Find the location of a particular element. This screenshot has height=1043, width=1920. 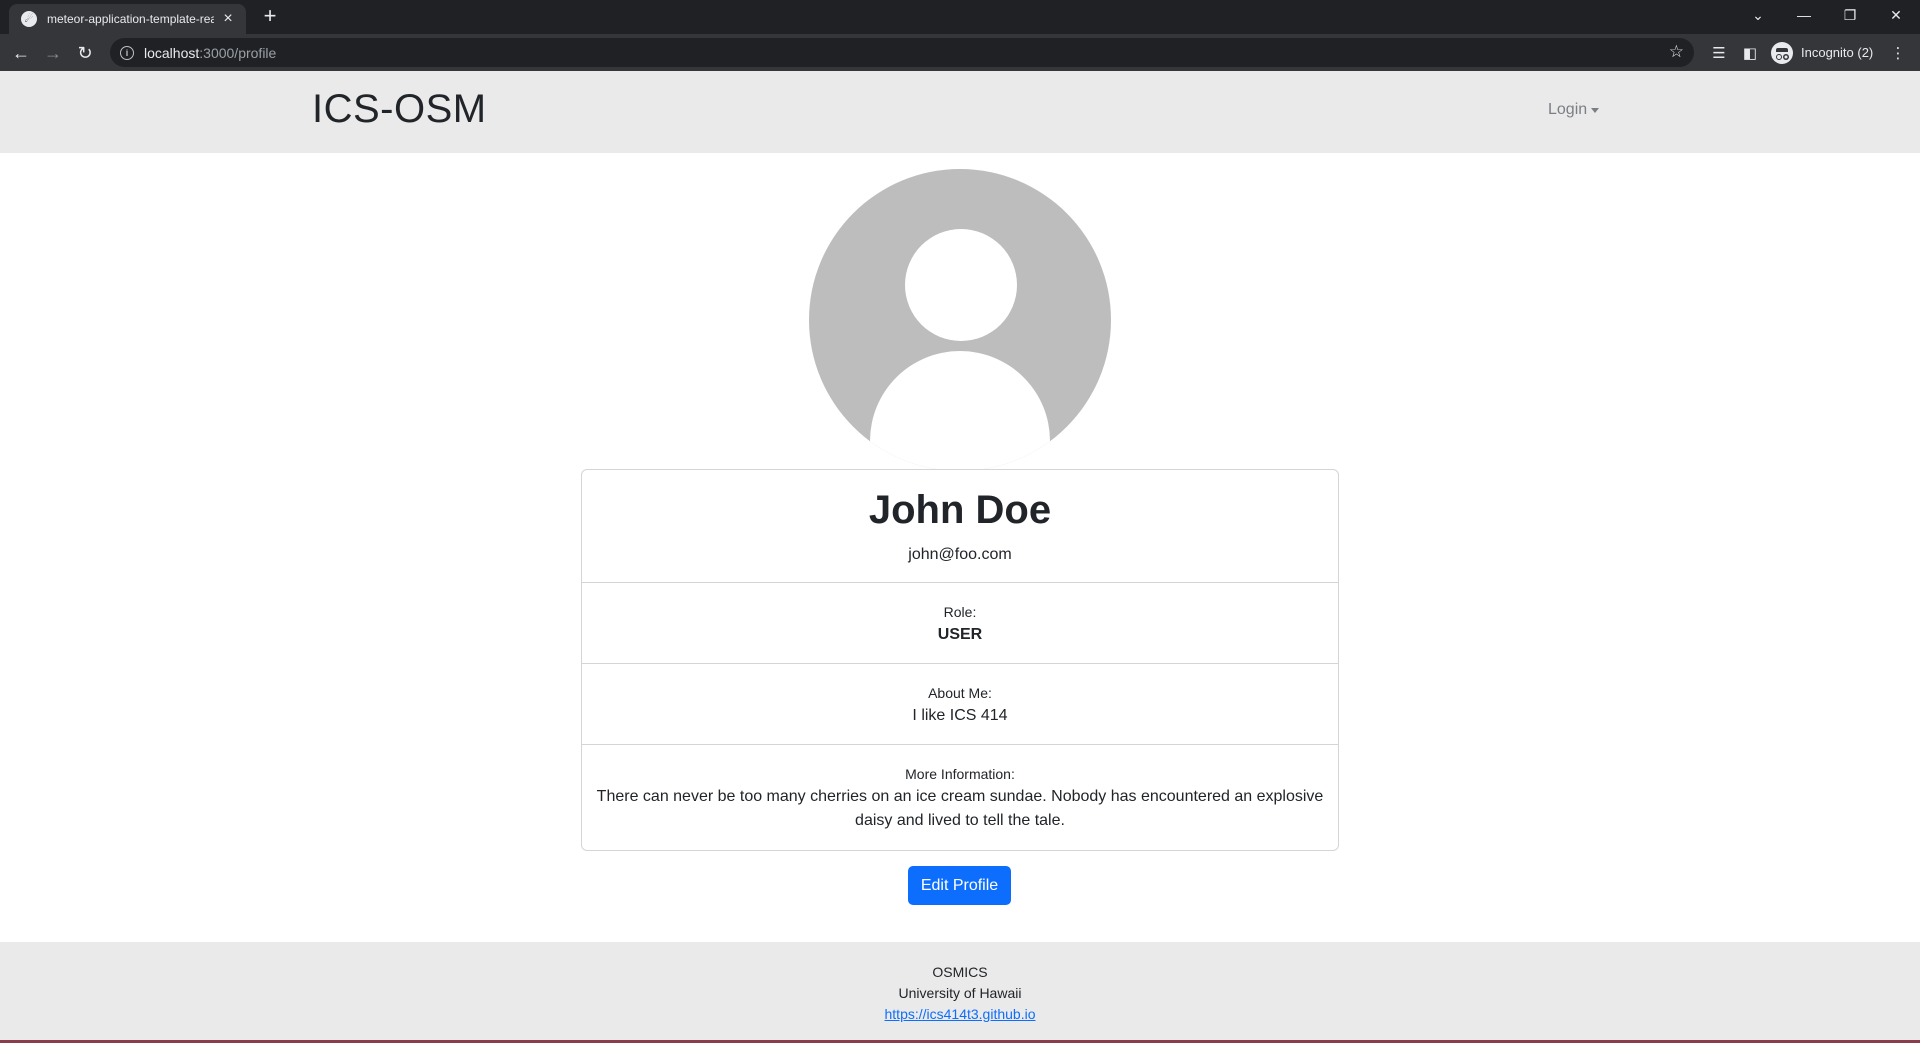

profile-name: John Doe is located at coordinates (960, 510).